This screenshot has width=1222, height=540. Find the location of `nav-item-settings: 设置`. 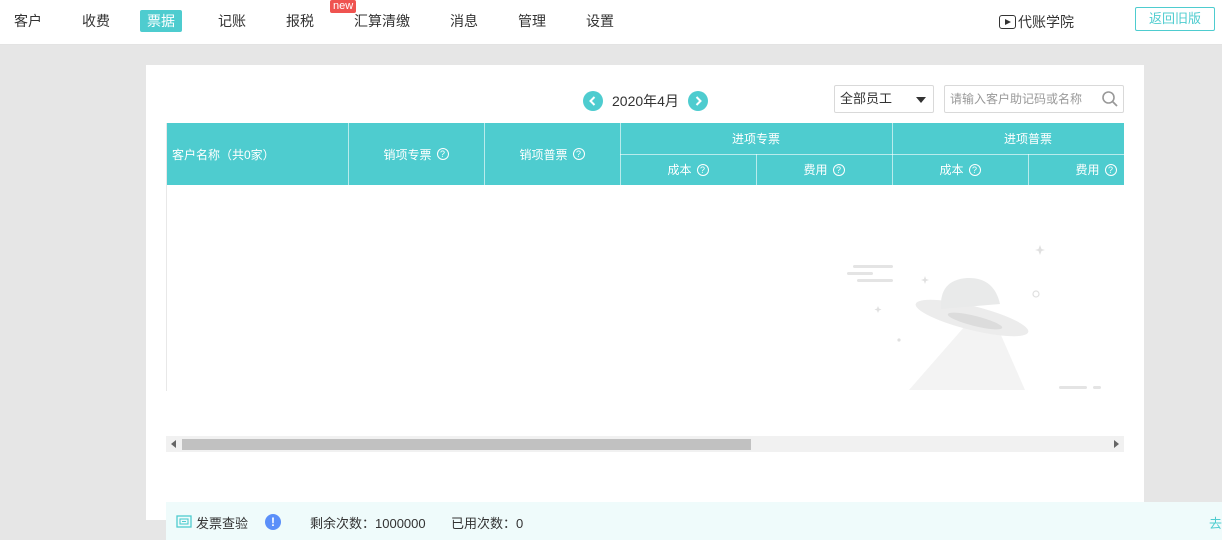

nav-item-settings: 设置 is located at coordinates (600, 21).